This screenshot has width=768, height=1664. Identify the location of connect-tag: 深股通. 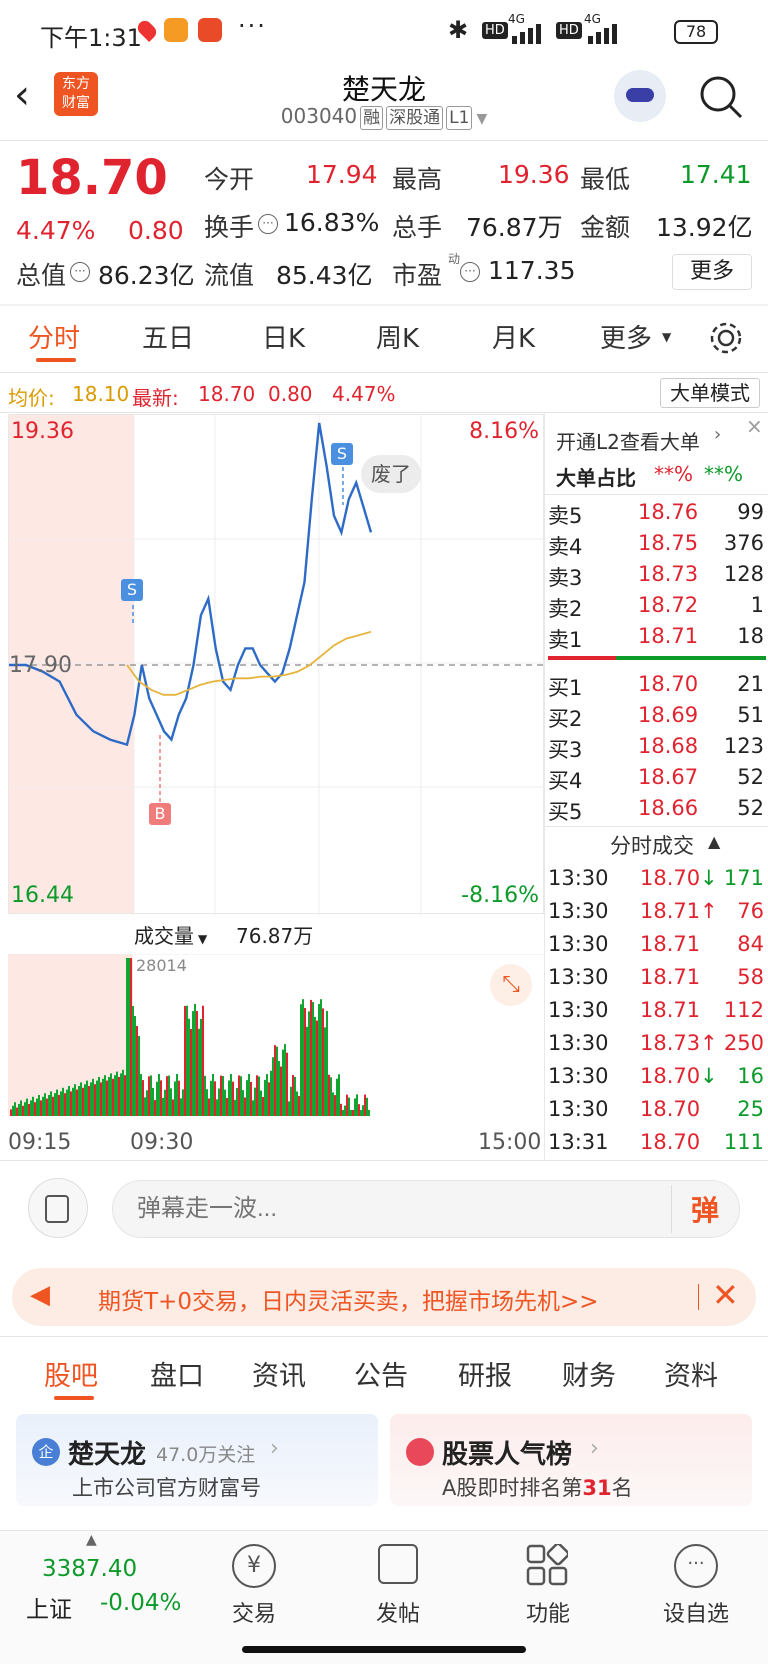
(415, 118).